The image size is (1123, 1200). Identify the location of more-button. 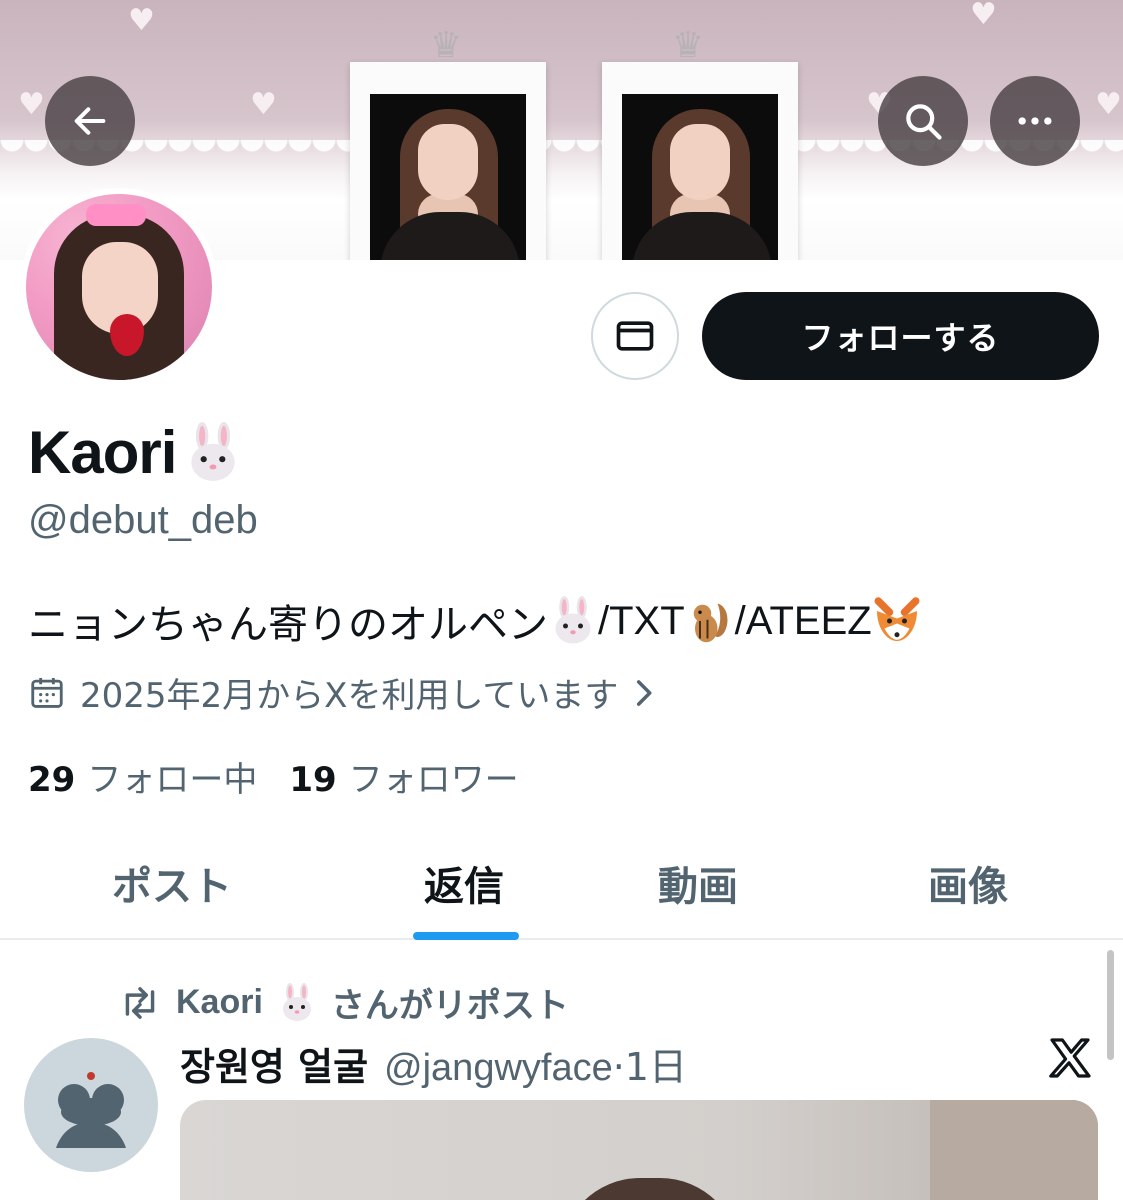
(1035, 121).